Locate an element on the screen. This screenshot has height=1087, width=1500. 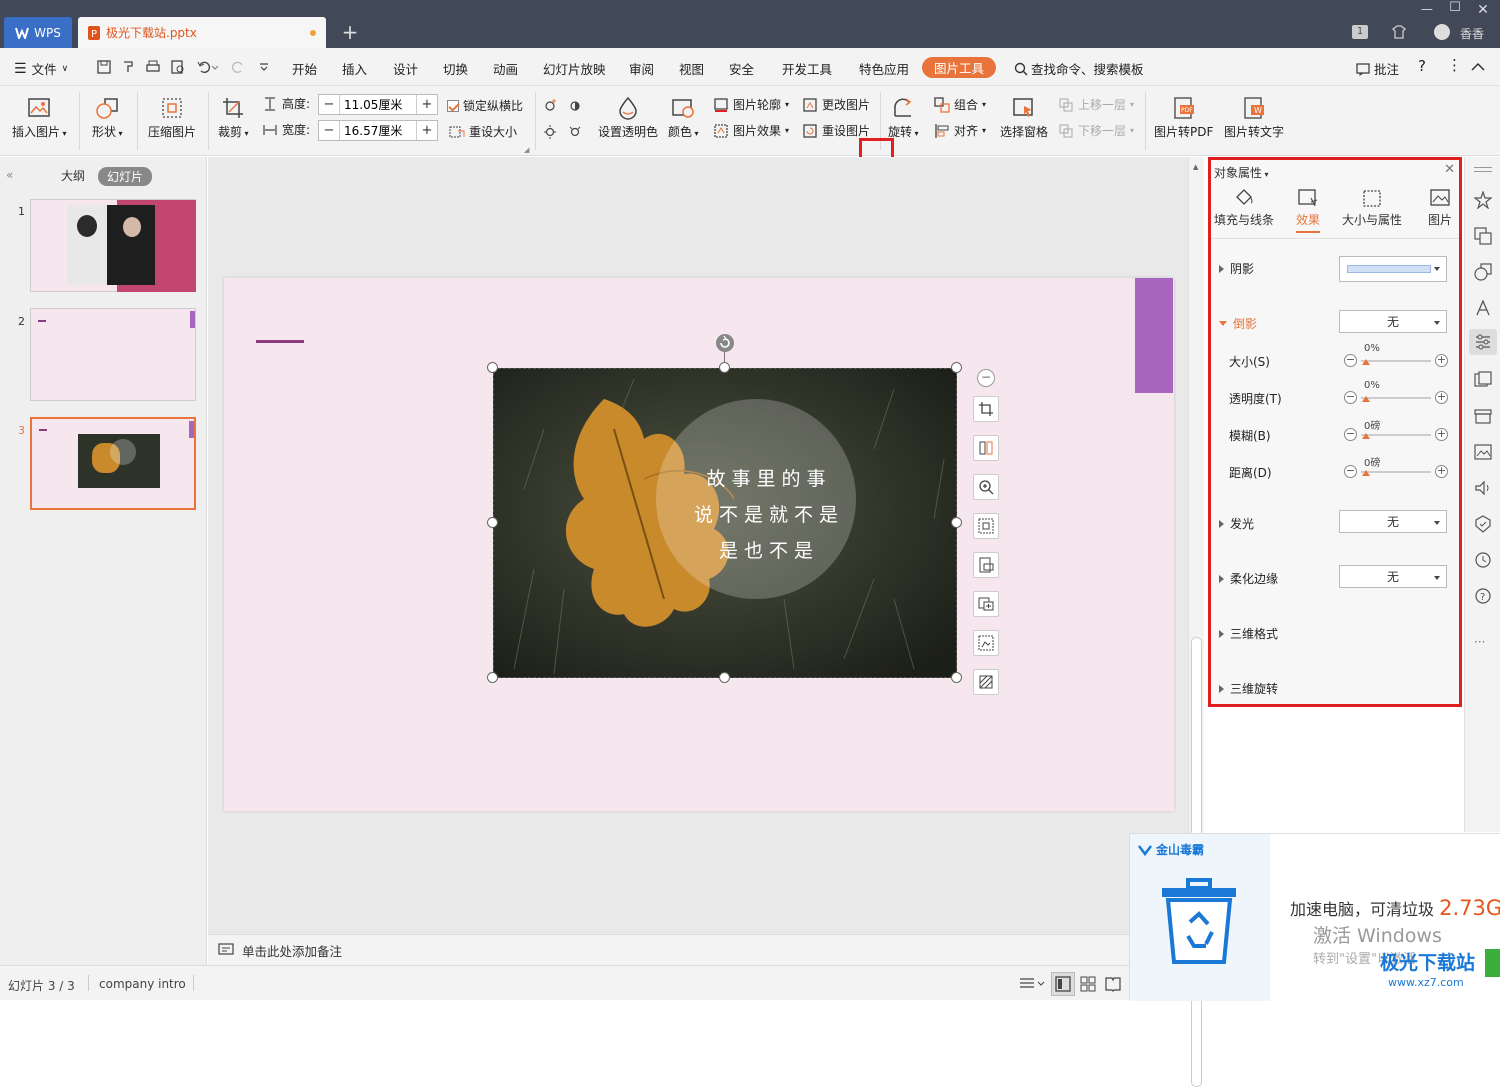
help-icon: ? is located at coordinates (1483, 596).